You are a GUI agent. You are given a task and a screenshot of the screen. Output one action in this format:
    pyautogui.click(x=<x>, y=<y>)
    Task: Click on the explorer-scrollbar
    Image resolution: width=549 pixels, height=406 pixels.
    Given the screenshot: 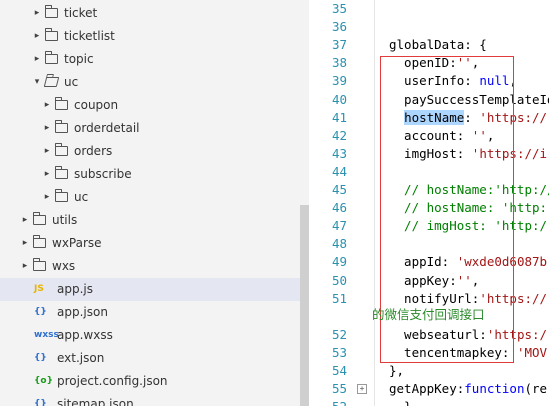 What is the action you would take?
    pyautogui.click(x=304, y=305)
    